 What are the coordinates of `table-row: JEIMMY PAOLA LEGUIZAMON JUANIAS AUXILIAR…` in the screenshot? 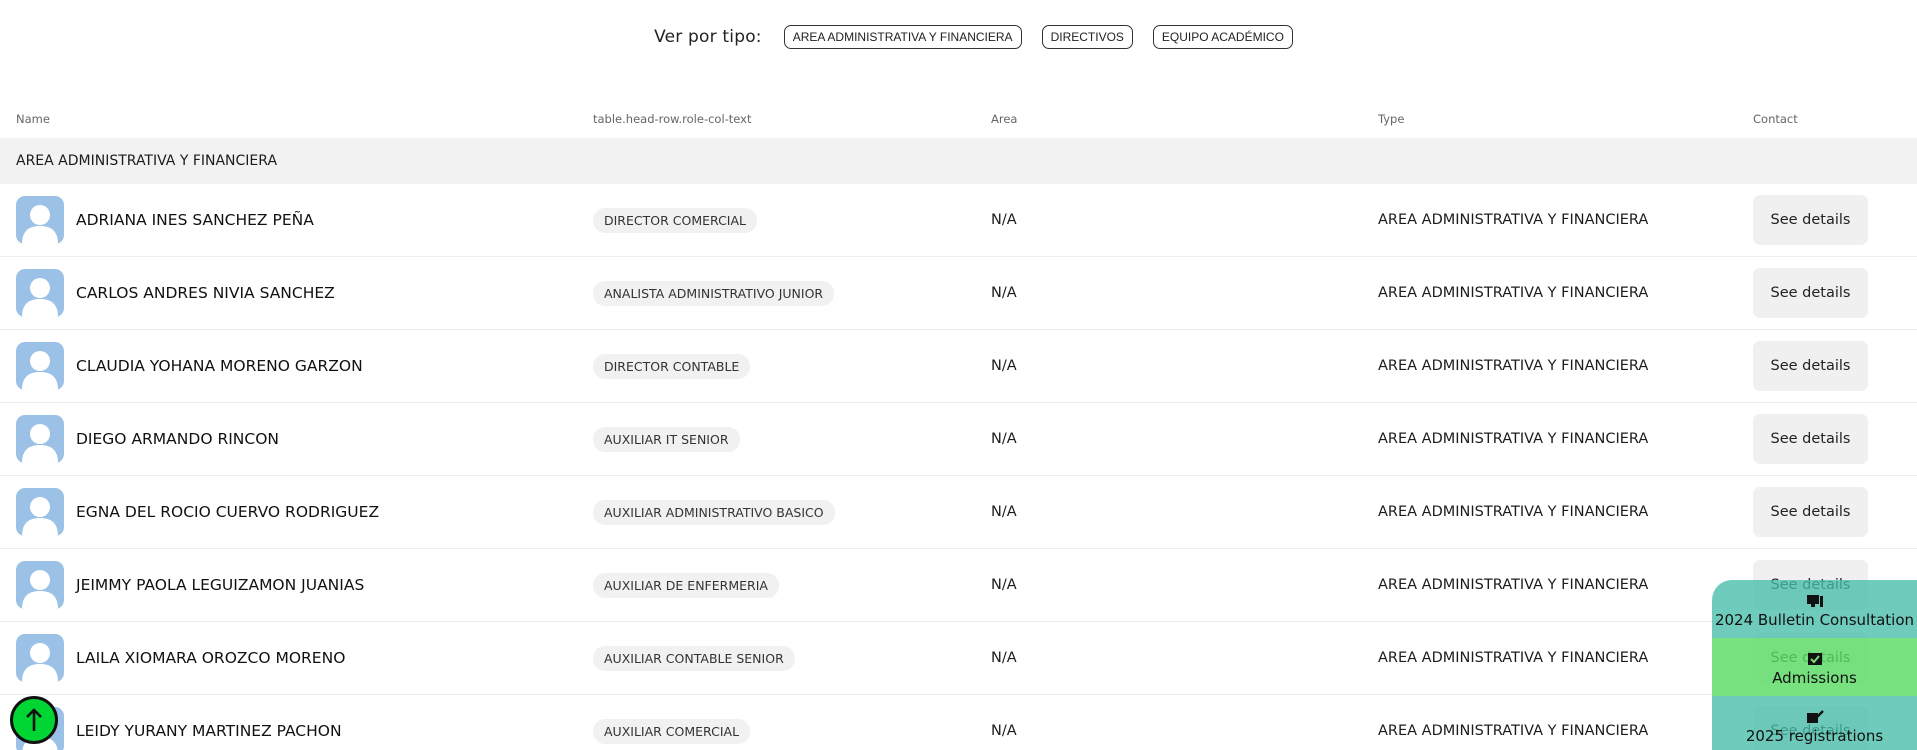 It's located at (958, 585).